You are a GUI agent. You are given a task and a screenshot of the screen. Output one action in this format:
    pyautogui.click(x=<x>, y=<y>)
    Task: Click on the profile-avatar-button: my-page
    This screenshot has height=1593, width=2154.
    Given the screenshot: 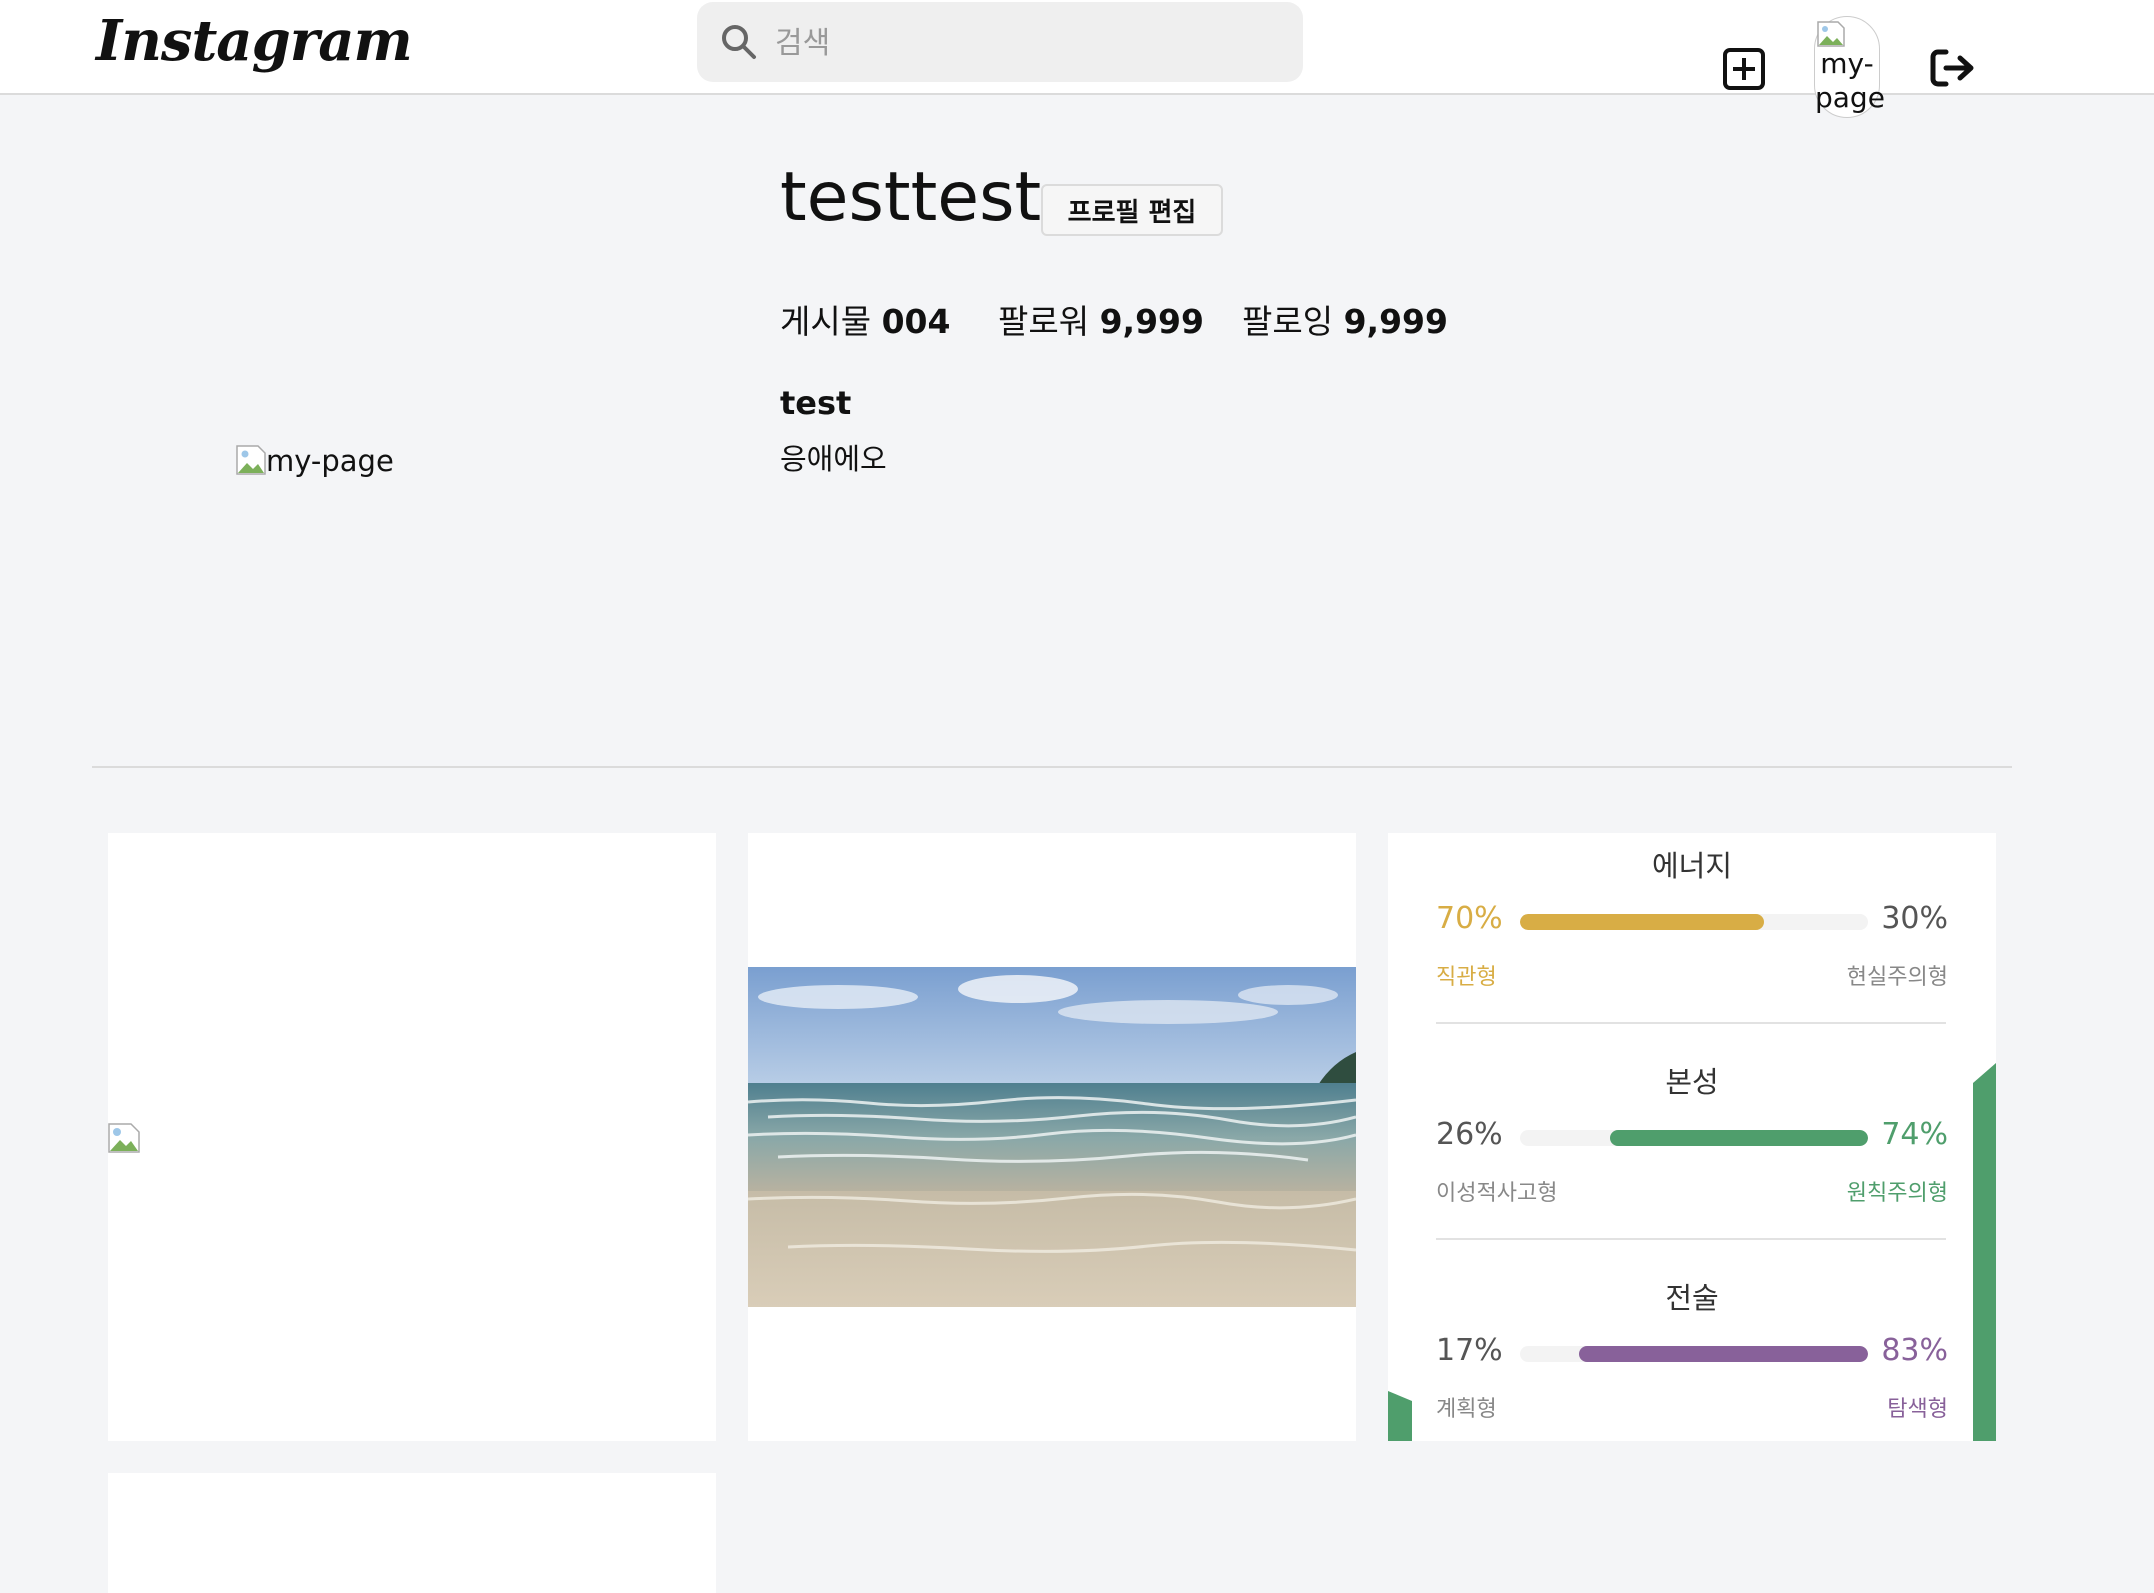 What is the action you would take?
    pyautogui.click(x=1849, y=67)
    